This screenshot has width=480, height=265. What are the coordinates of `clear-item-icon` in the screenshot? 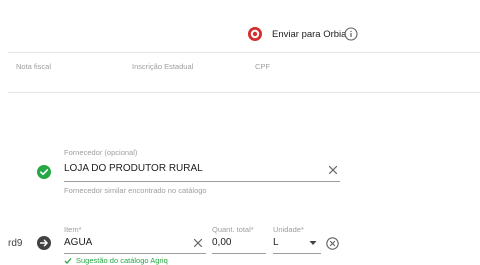 It's located at (198, 243).